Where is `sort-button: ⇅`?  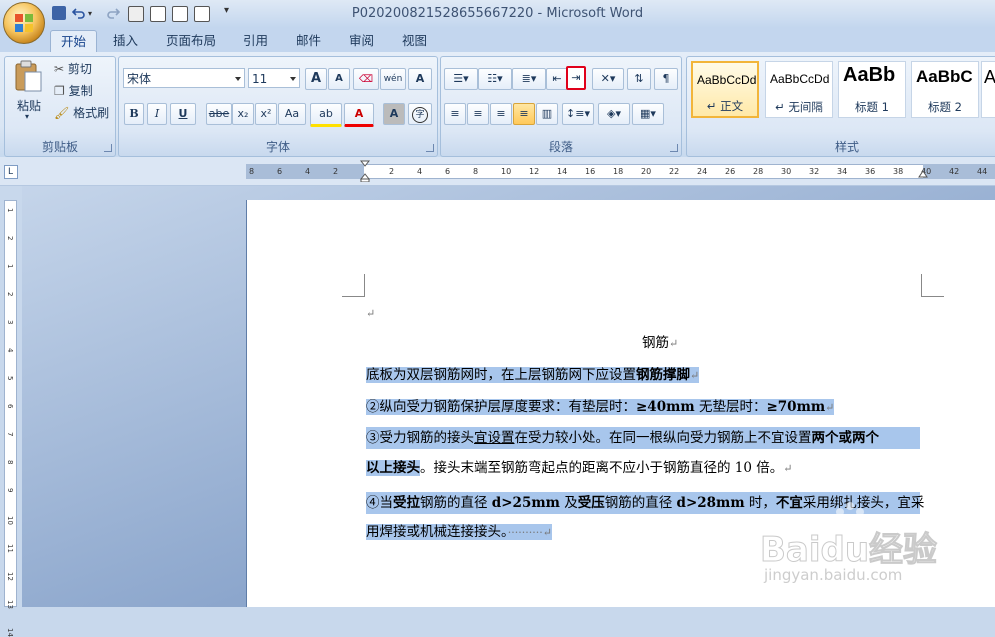
sort-button: ⇅ is located at coordinates (639, 79).